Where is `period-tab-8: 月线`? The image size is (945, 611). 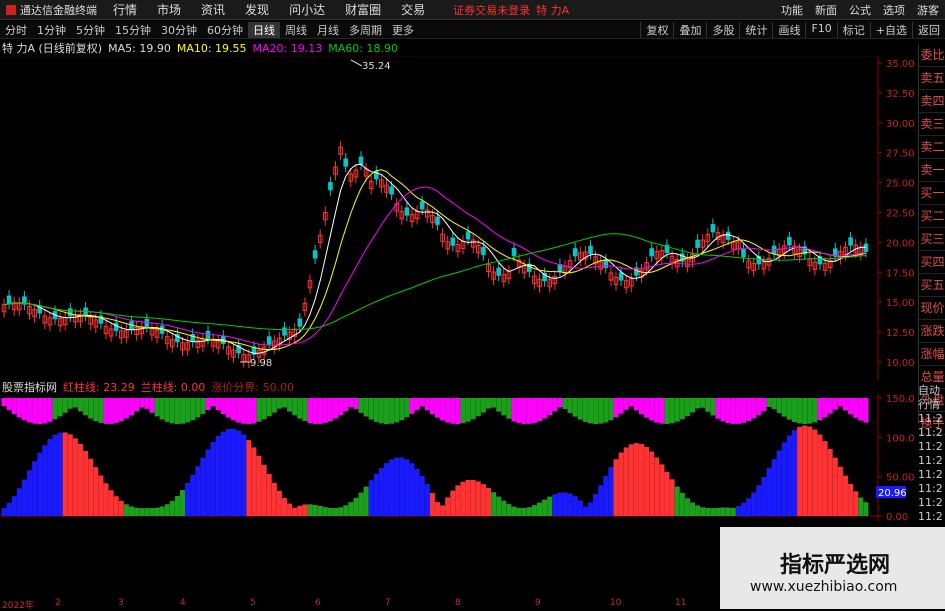 period-tab-8: 月线 is located at coordinates (328, 30).